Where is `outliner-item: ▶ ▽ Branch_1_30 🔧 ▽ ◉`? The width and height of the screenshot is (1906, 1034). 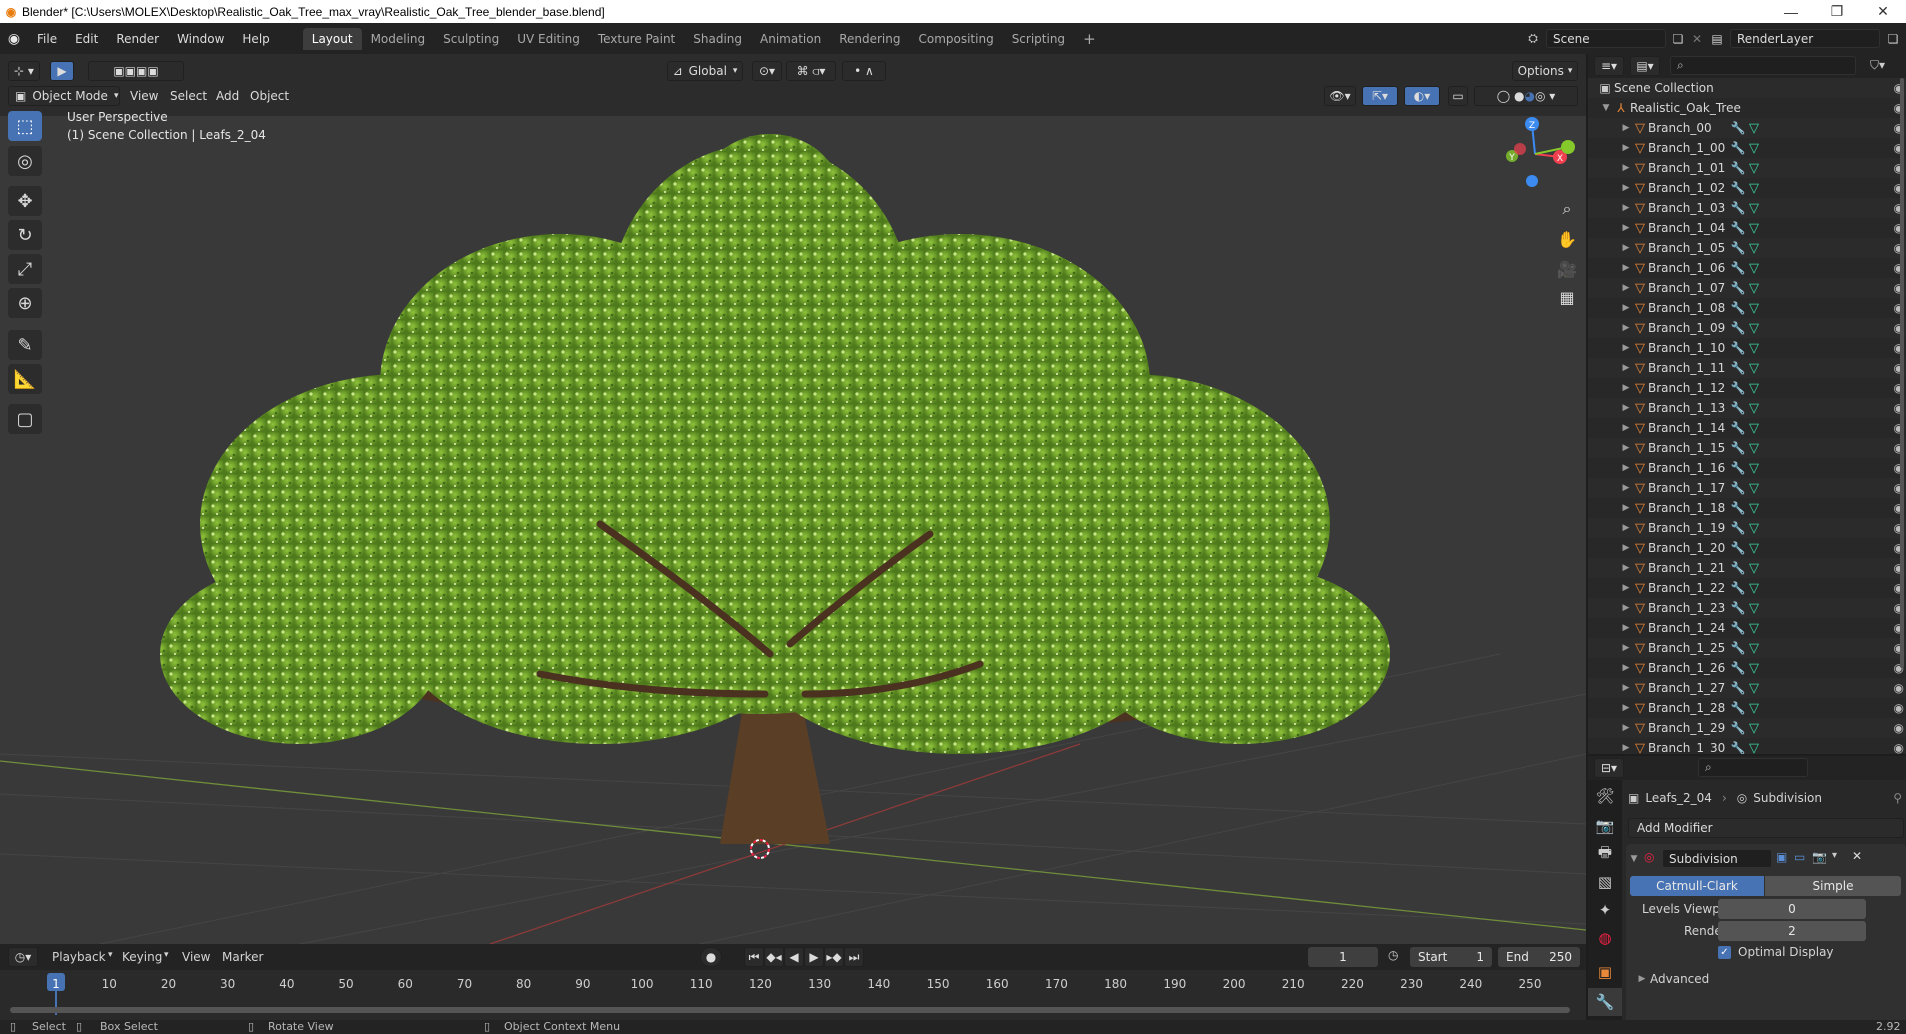 outliner-item: ▶ ▽ Branch_1_30 🔧 ▽ ◉ is located at coordinates (1747, 746).